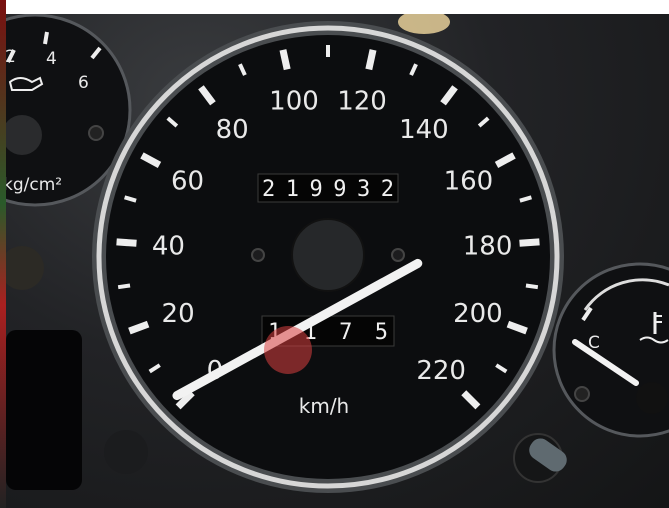 Image resolution: width=669 pixels, height=508 pixels. I want to click on oil-unit-label: kg/cm², so click(32, 185).